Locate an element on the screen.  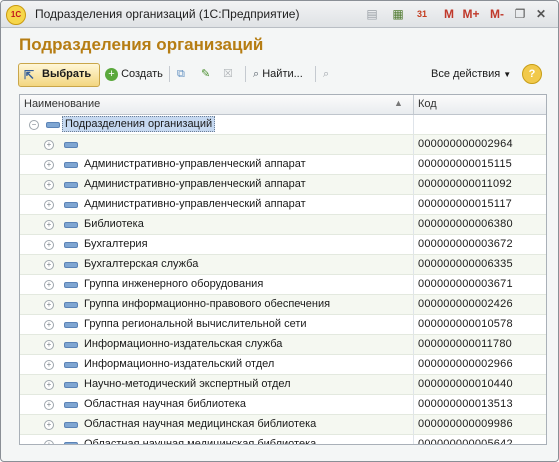
help-icon: ? is located at coordinates (532, 74).